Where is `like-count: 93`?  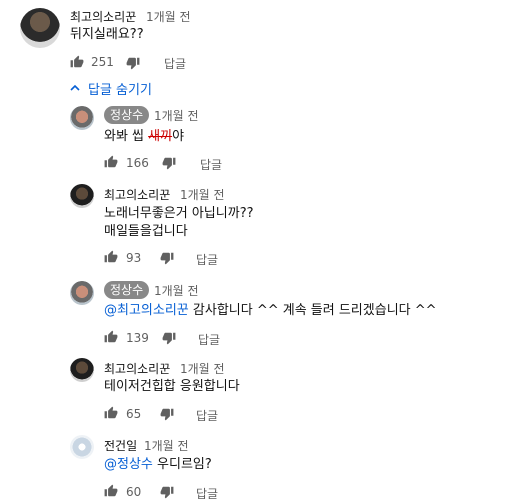 like-count: 93 is located at coordinates (134, 258).